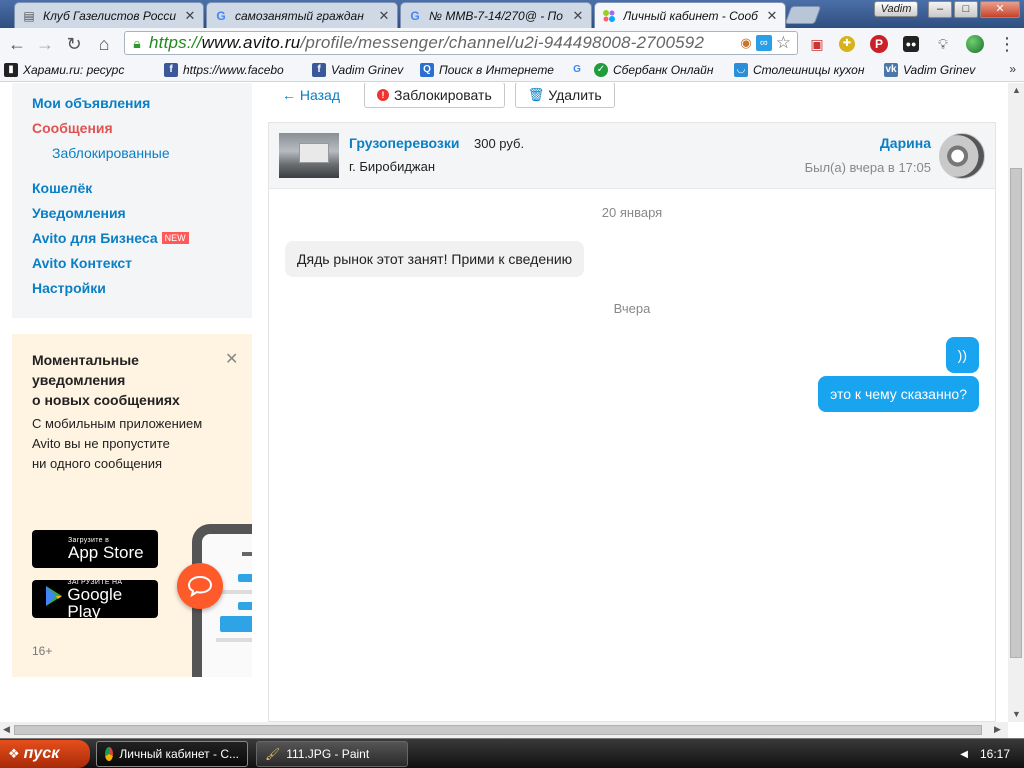 This screenshot has width=1024, height=768. I want to click on bookmark-vadim-facebook: f Vadim Grinev, so click(361, 69).